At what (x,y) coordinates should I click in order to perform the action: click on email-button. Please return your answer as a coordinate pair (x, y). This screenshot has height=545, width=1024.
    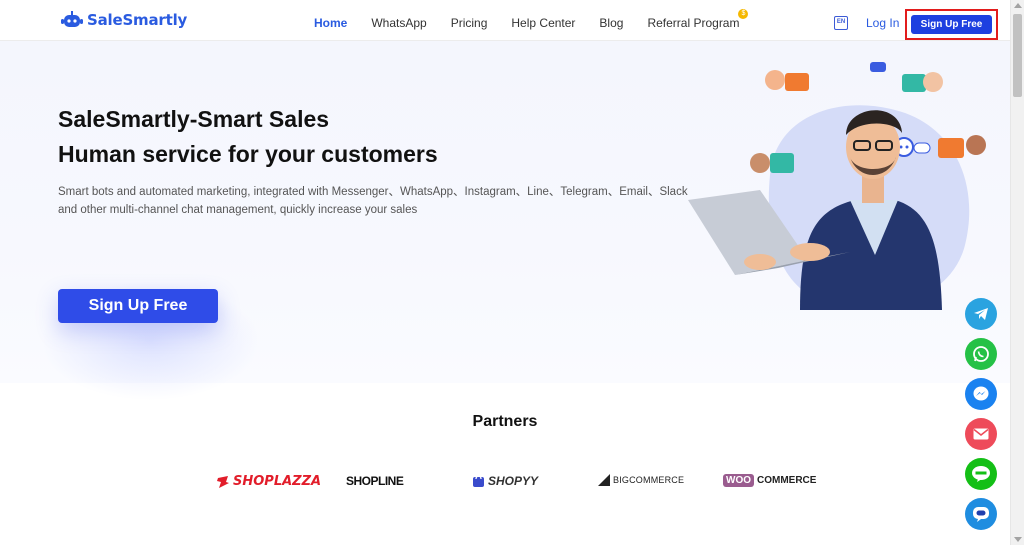
    Looking at the image, I should click on (981, 434).